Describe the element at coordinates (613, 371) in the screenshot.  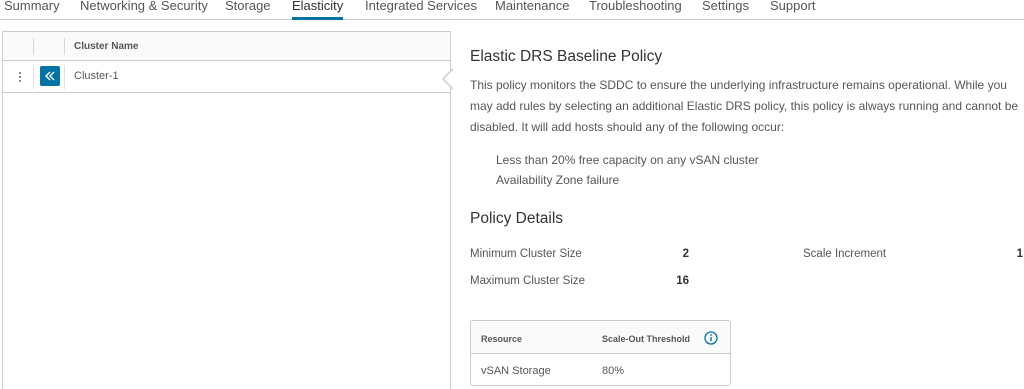
I see `threshold-cell: 80%` at that location.